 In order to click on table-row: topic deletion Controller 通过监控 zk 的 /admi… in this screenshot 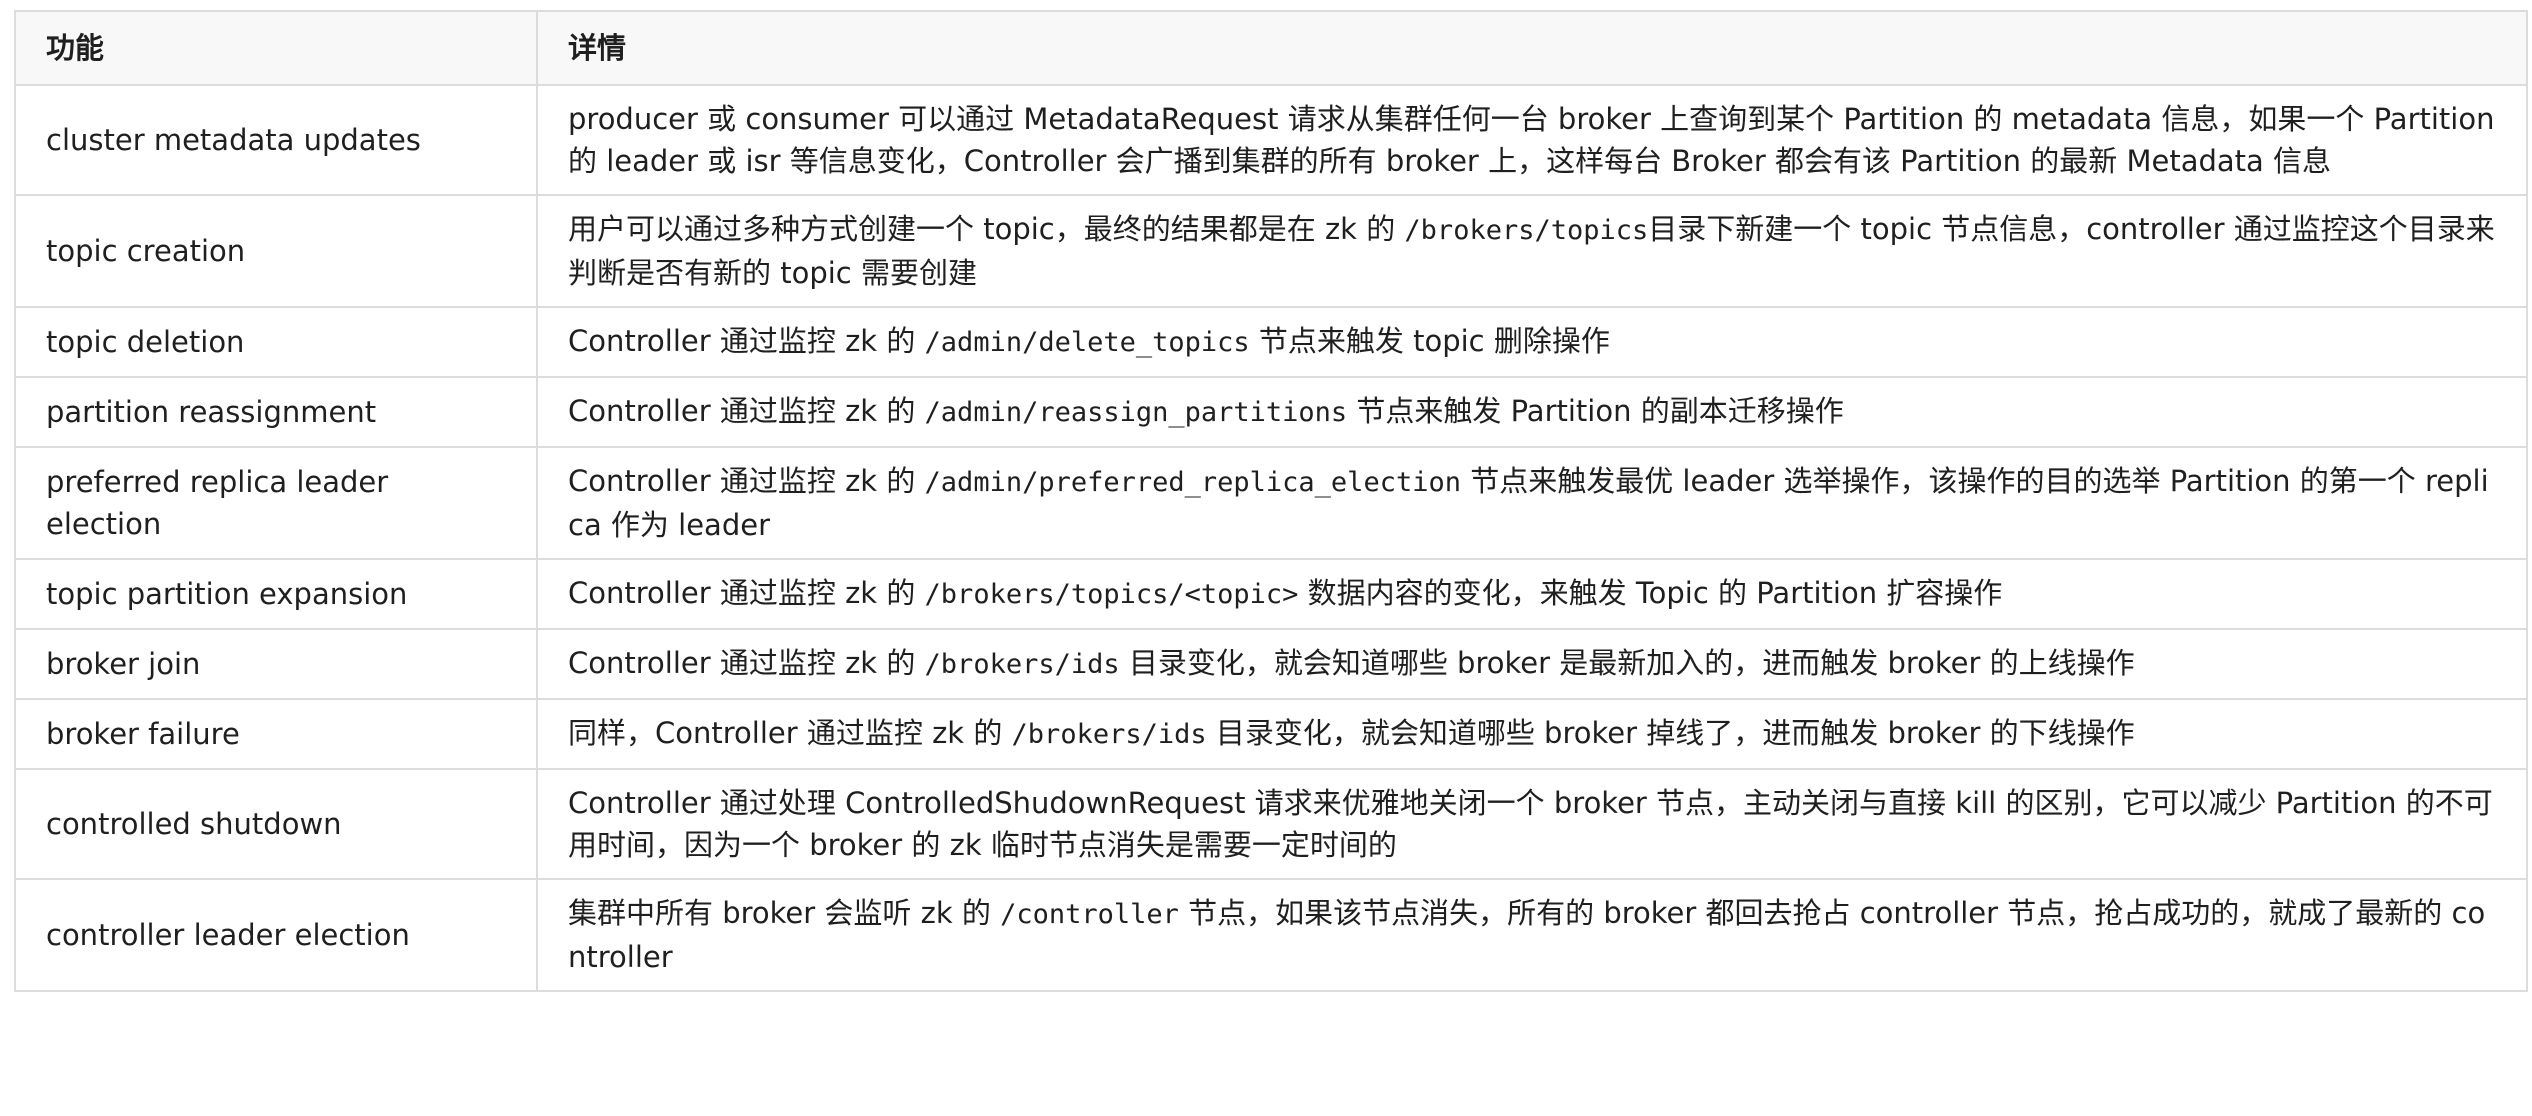, I will do `click(1271, 342)`.